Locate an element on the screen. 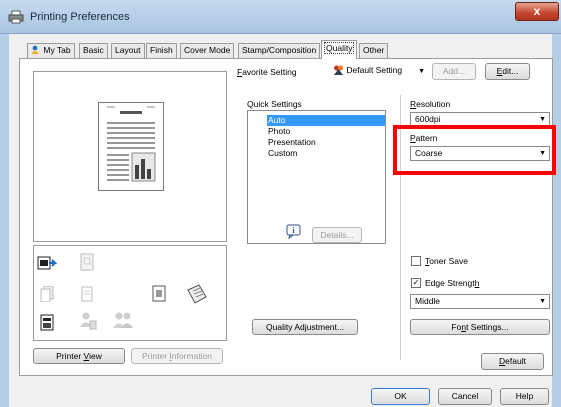  quick-settings-label: Quick Settings is located at coordinates (274, 104).